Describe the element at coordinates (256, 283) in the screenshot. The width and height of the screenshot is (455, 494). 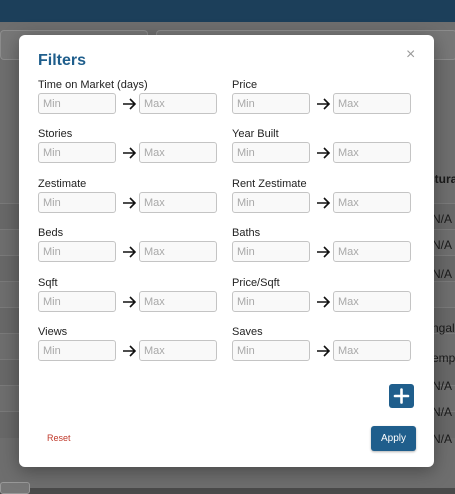
I see `filter-label-price-per-sqft: Price/Sqft` at that location.